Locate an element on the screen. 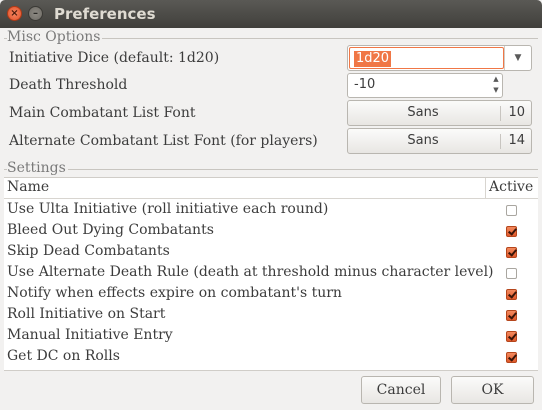  spin-up-icon: ▲ is located at coordinates (496, 79).